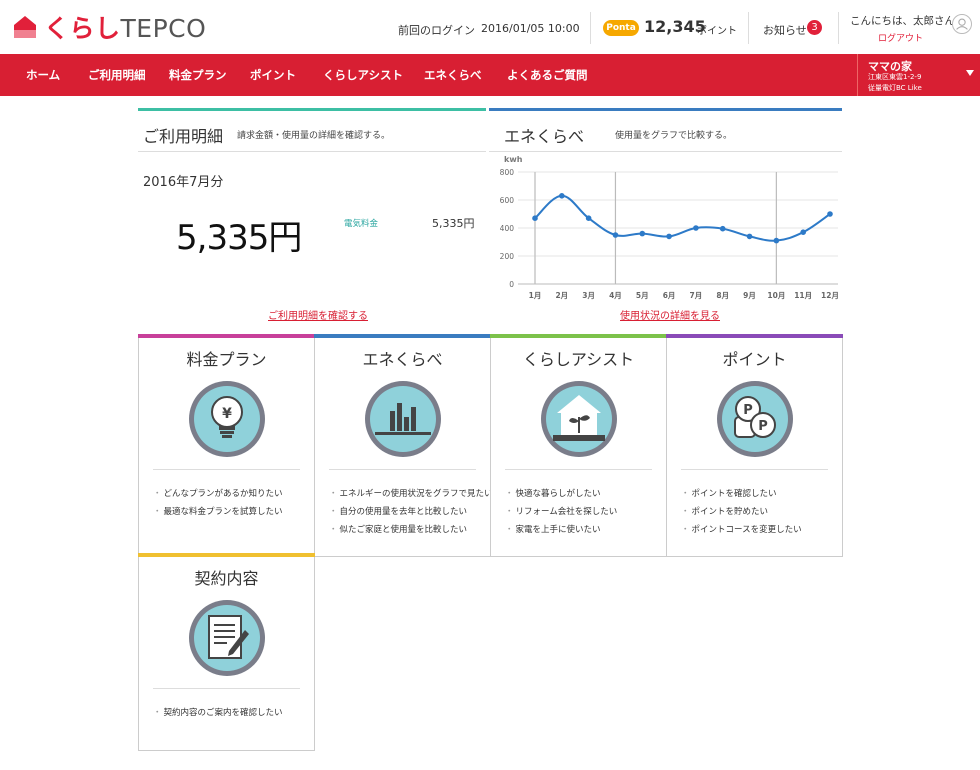  Describe the element at coordinates (363, 75) in the screenshot. I see `nav-kurashi-assist: くらしアシスト` at that location.